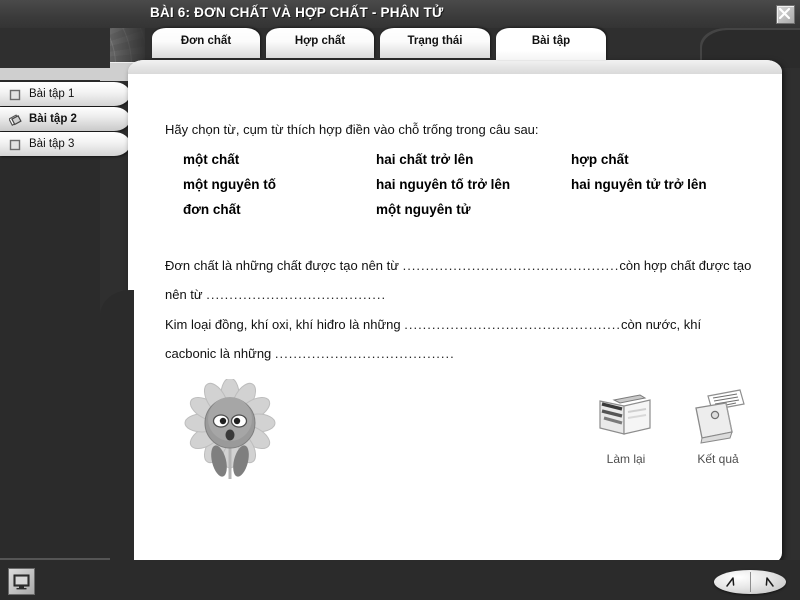 The image size is (800, 600). I want to click on sunflower-mascot-icon, so click(230, 433).